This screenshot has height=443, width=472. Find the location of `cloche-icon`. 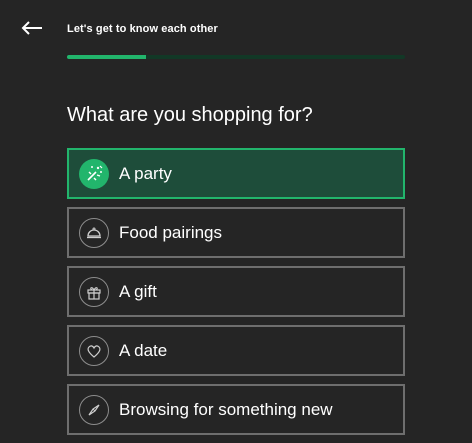

cloche-icon is located at coordinates (94, 232).